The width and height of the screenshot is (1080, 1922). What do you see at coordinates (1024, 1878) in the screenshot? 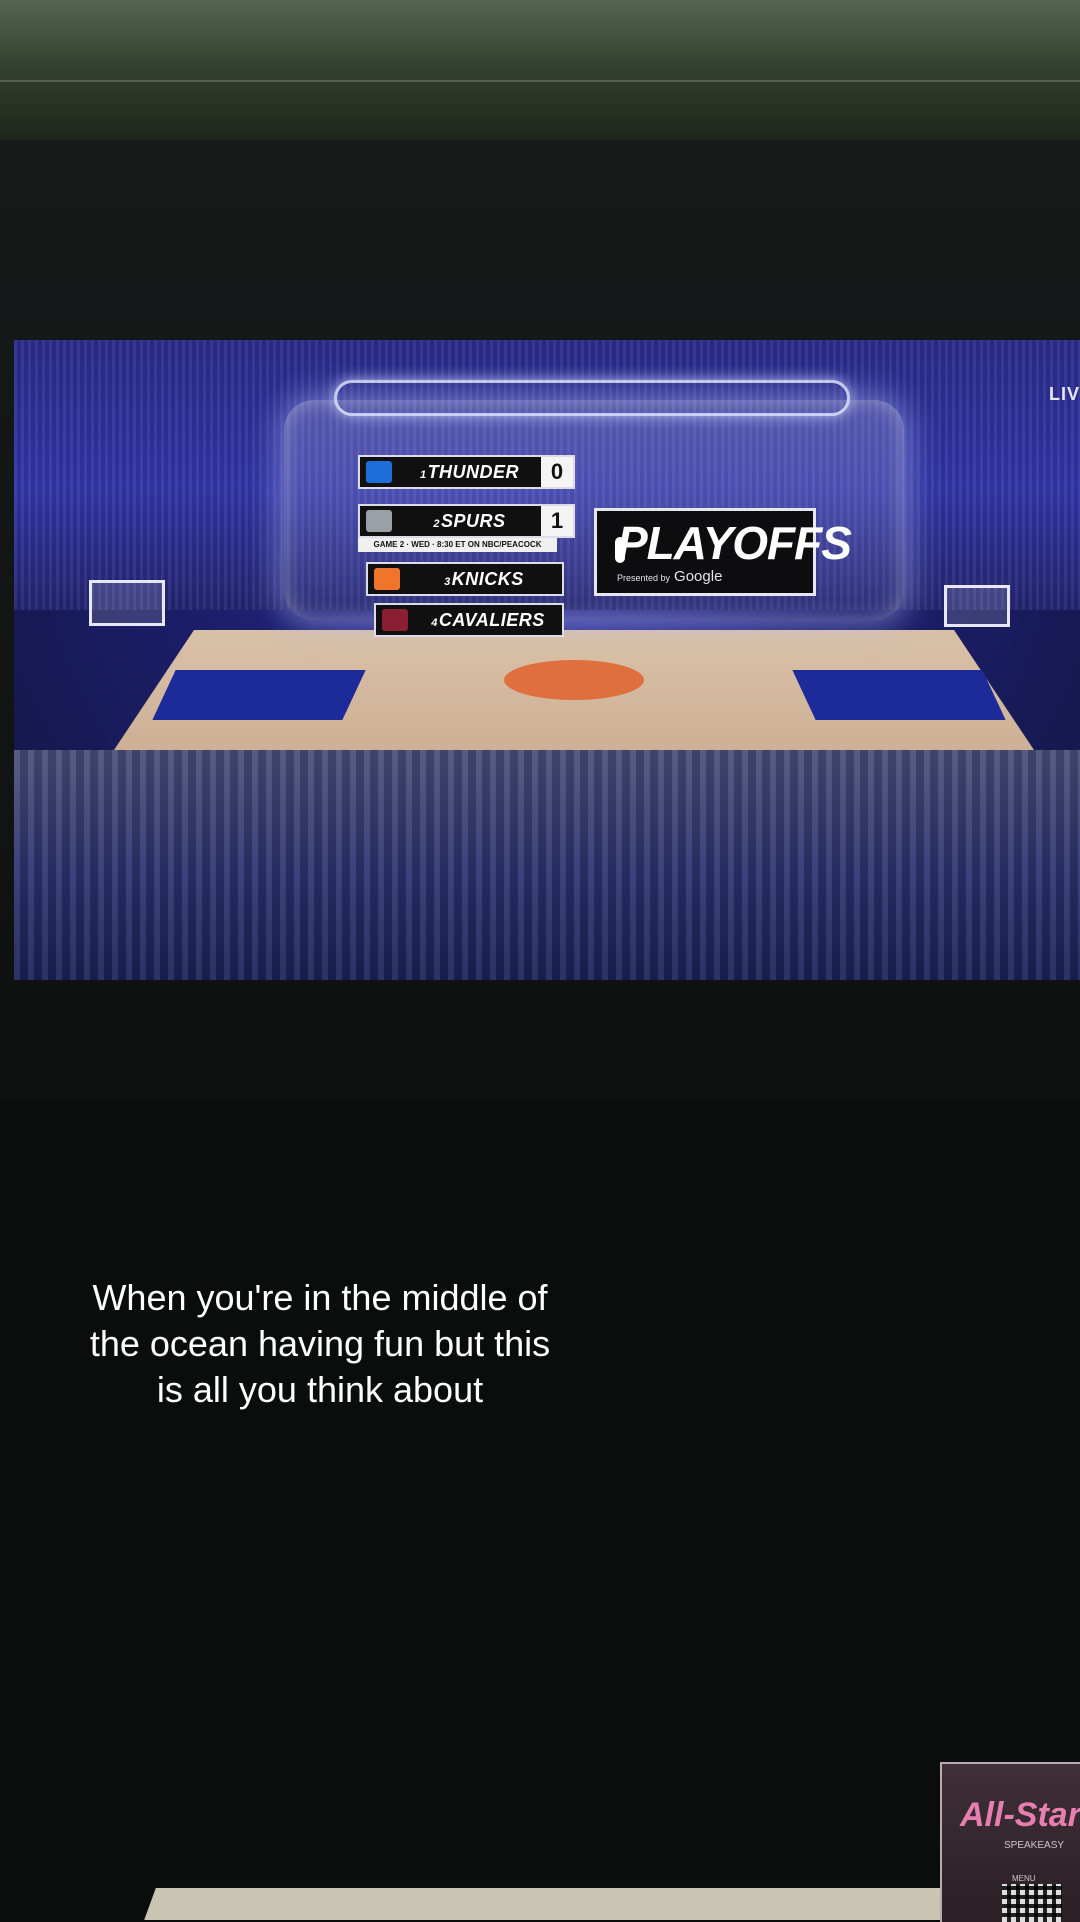
I see `card-label: MENU` at bounding box center [1024, 1878].